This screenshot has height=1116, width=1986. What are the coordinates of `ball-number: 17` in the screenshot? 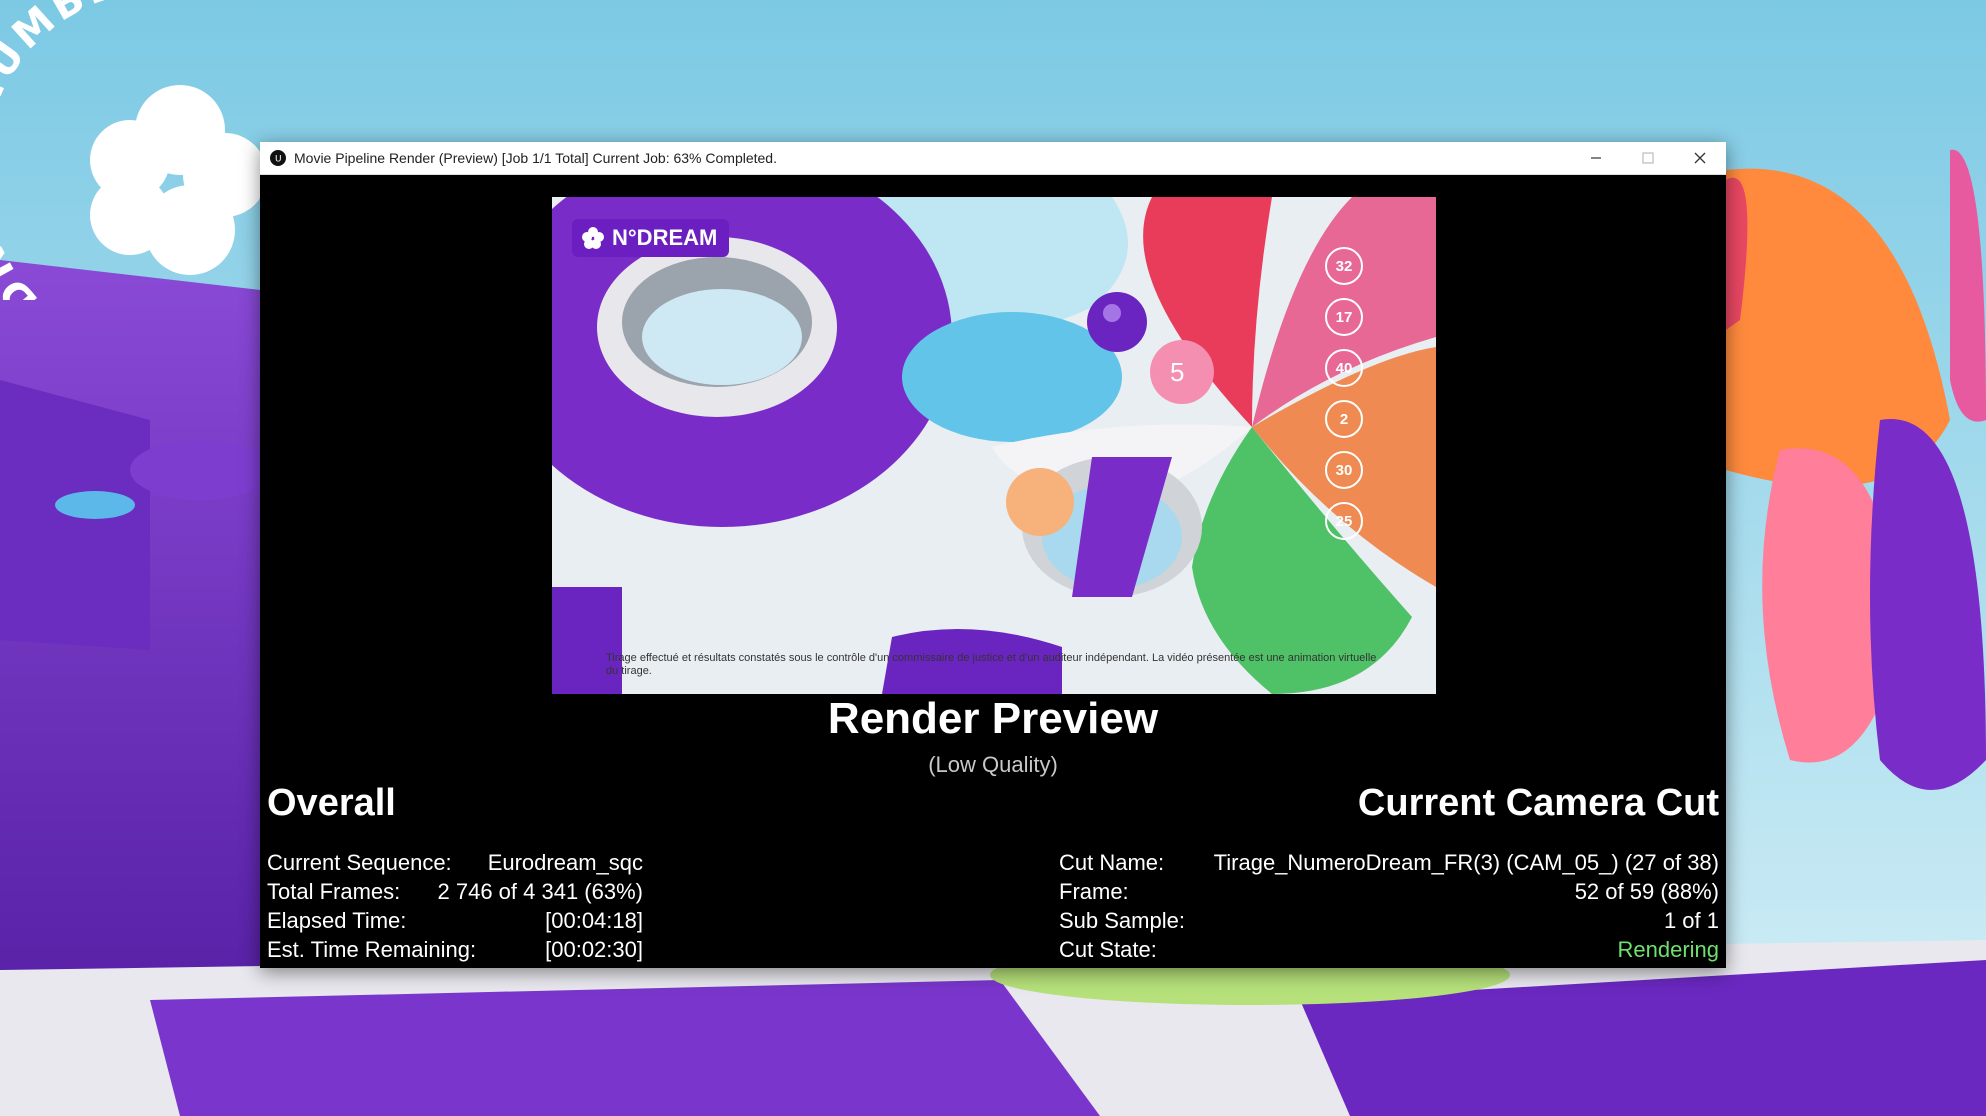 It's located at (1344, 317).